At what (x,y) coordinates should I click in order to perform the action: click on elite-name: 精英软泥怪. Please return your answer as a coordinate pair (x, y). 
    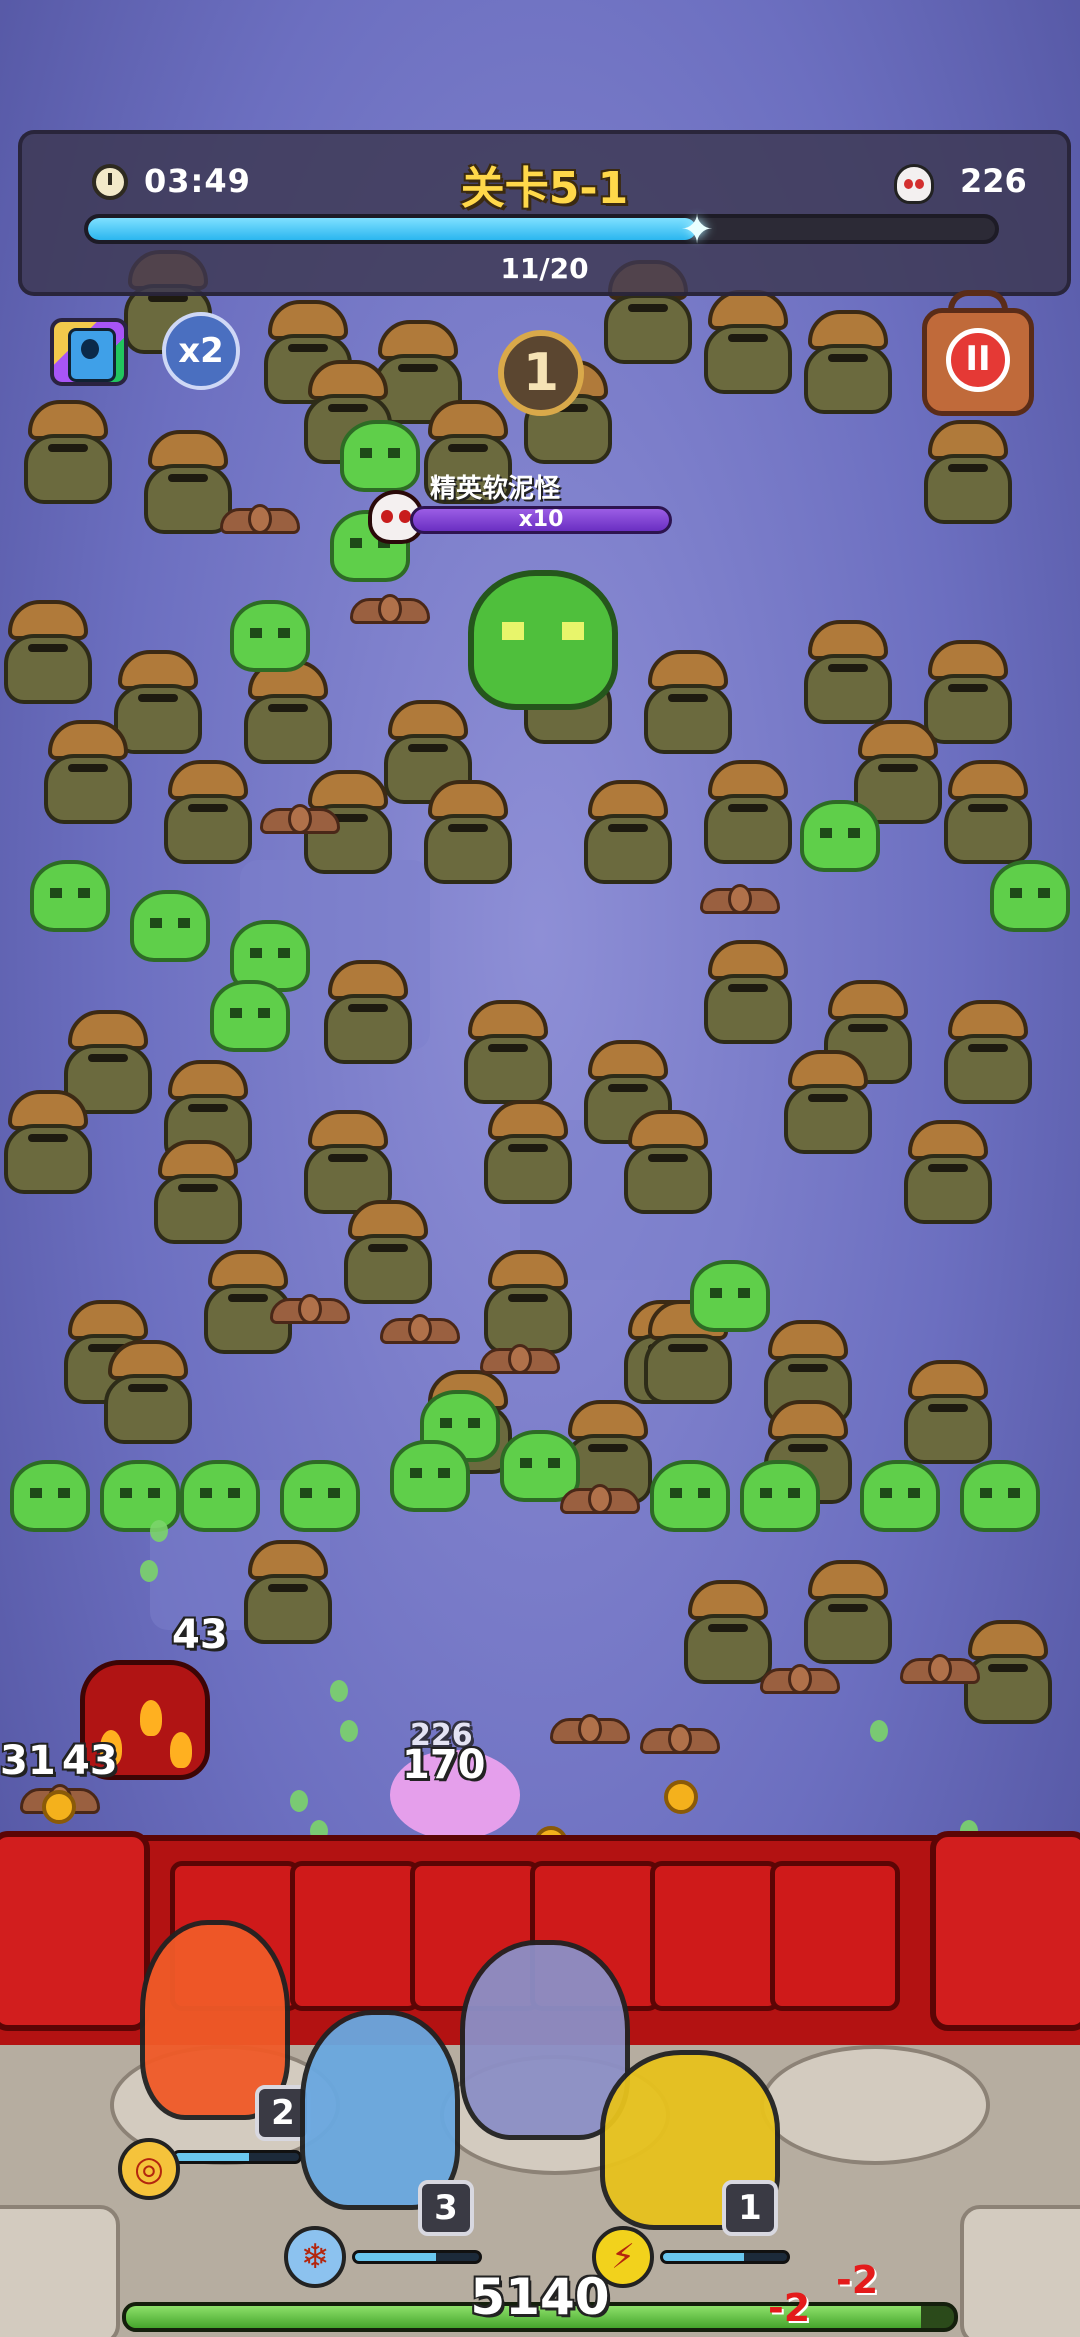
    Looking at the image, I should click on (495, 489).